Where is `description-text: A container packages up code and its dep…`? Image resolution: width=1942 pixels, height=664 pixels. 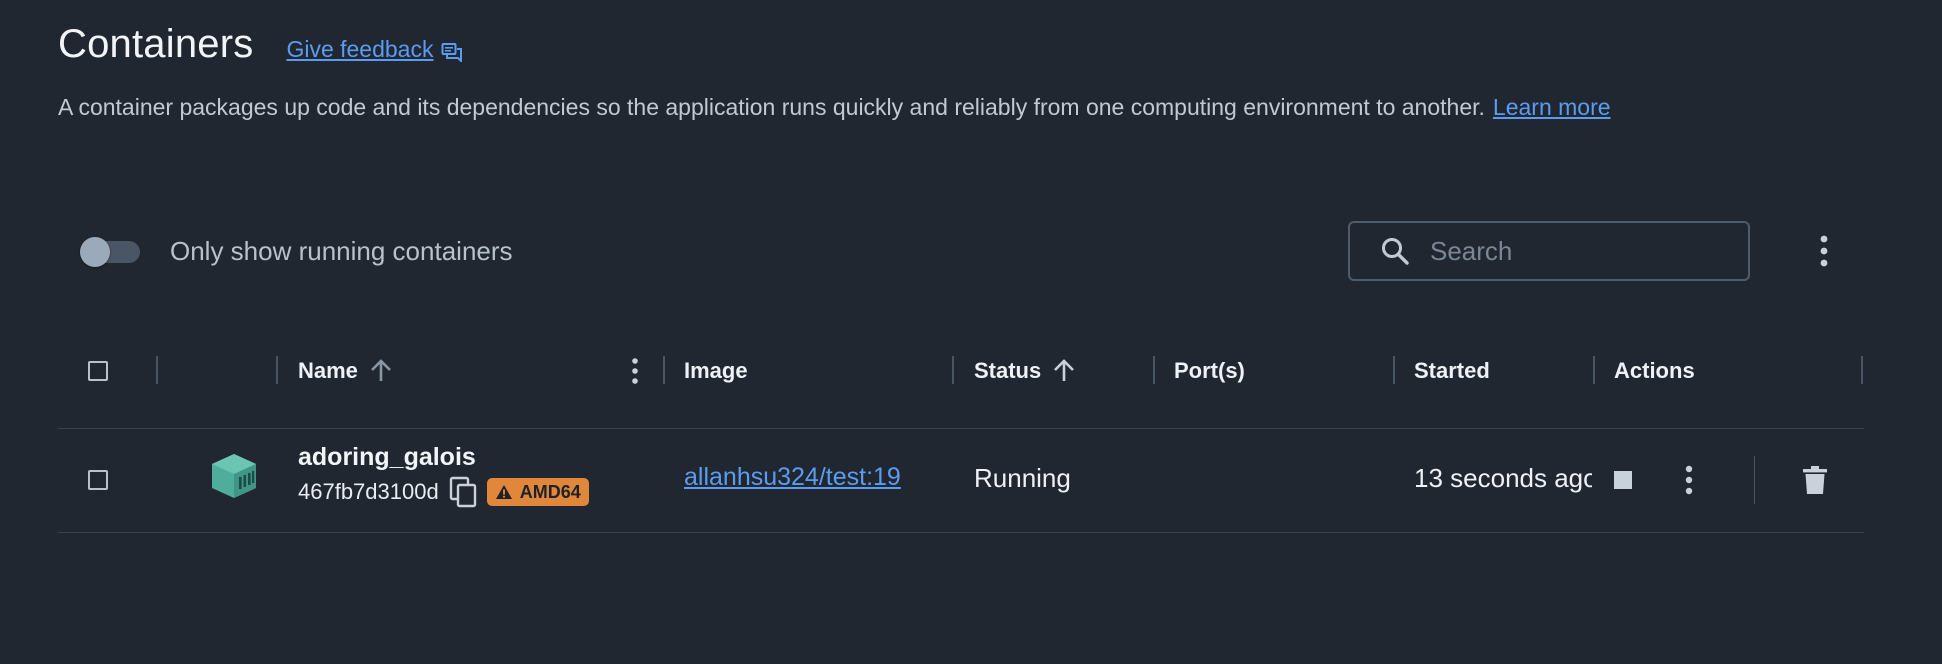 description-text: A container packages up code and its dep… is located at coordinates (771, 107).